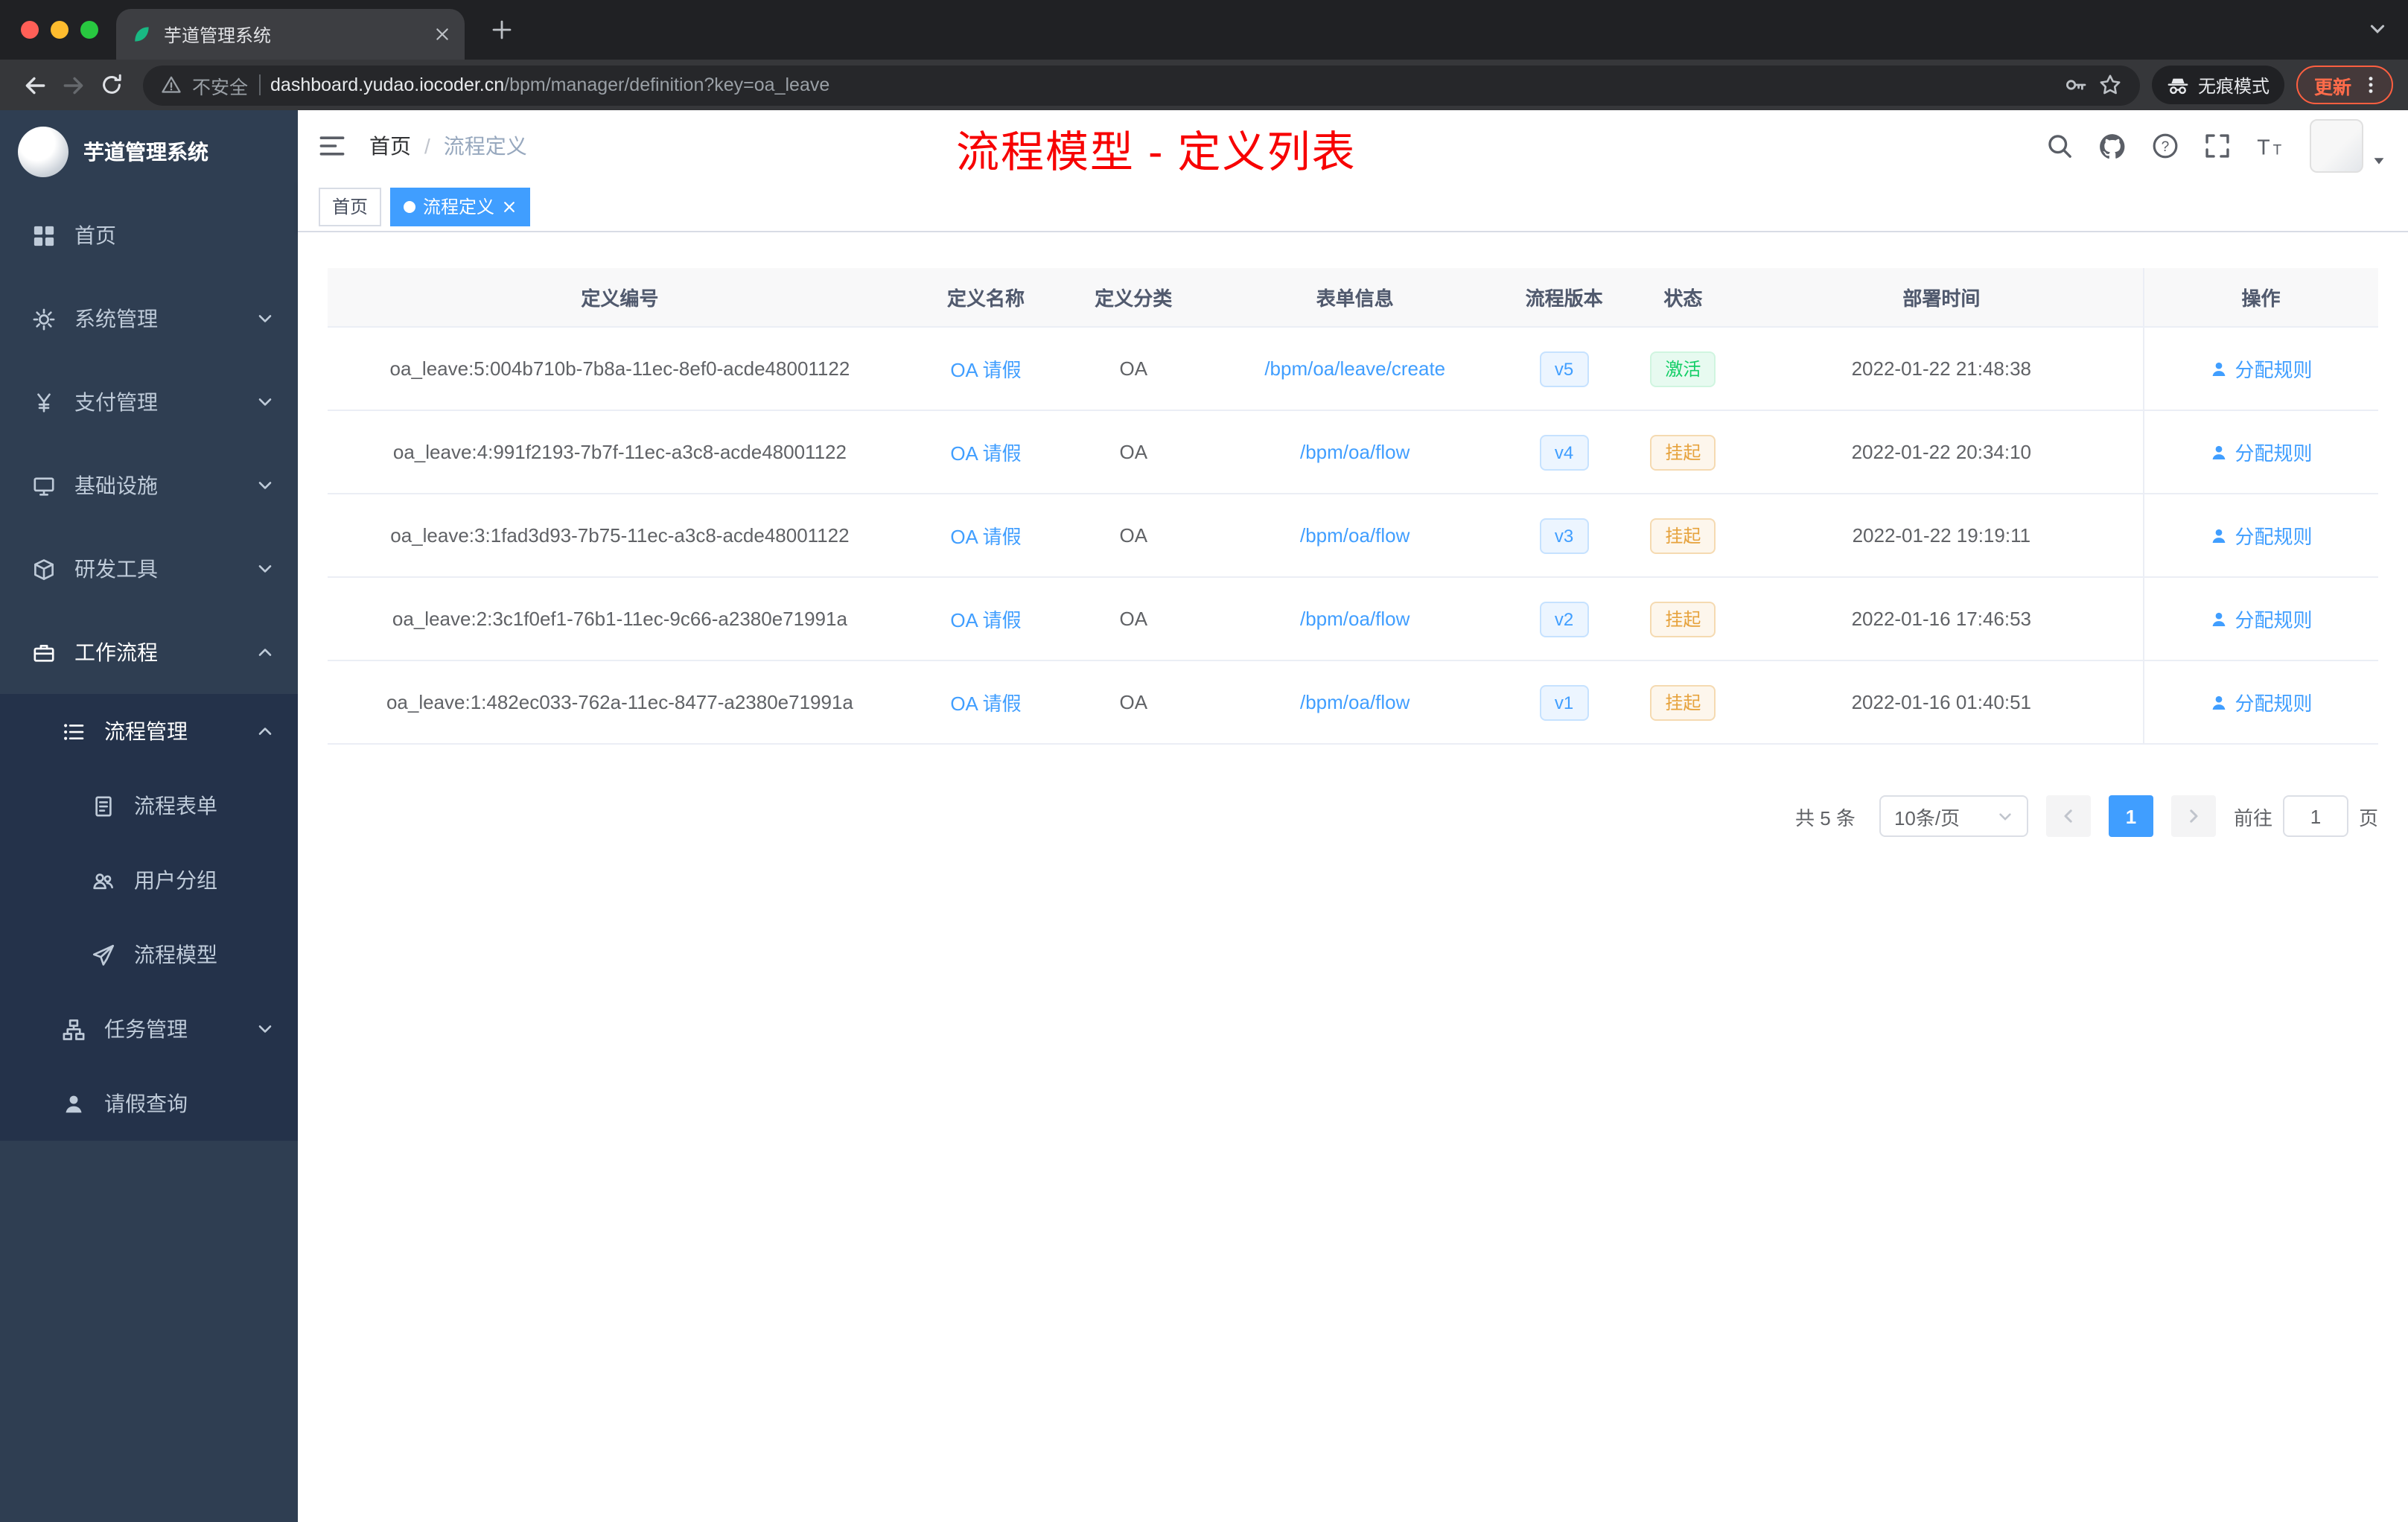 The height and width of the screenshot is (1522, 2408). What do you see at coordinates (175, 806) in the screenshot?
I see `sidebar-item-label: 流程表单` at bounding box center [175, 806].